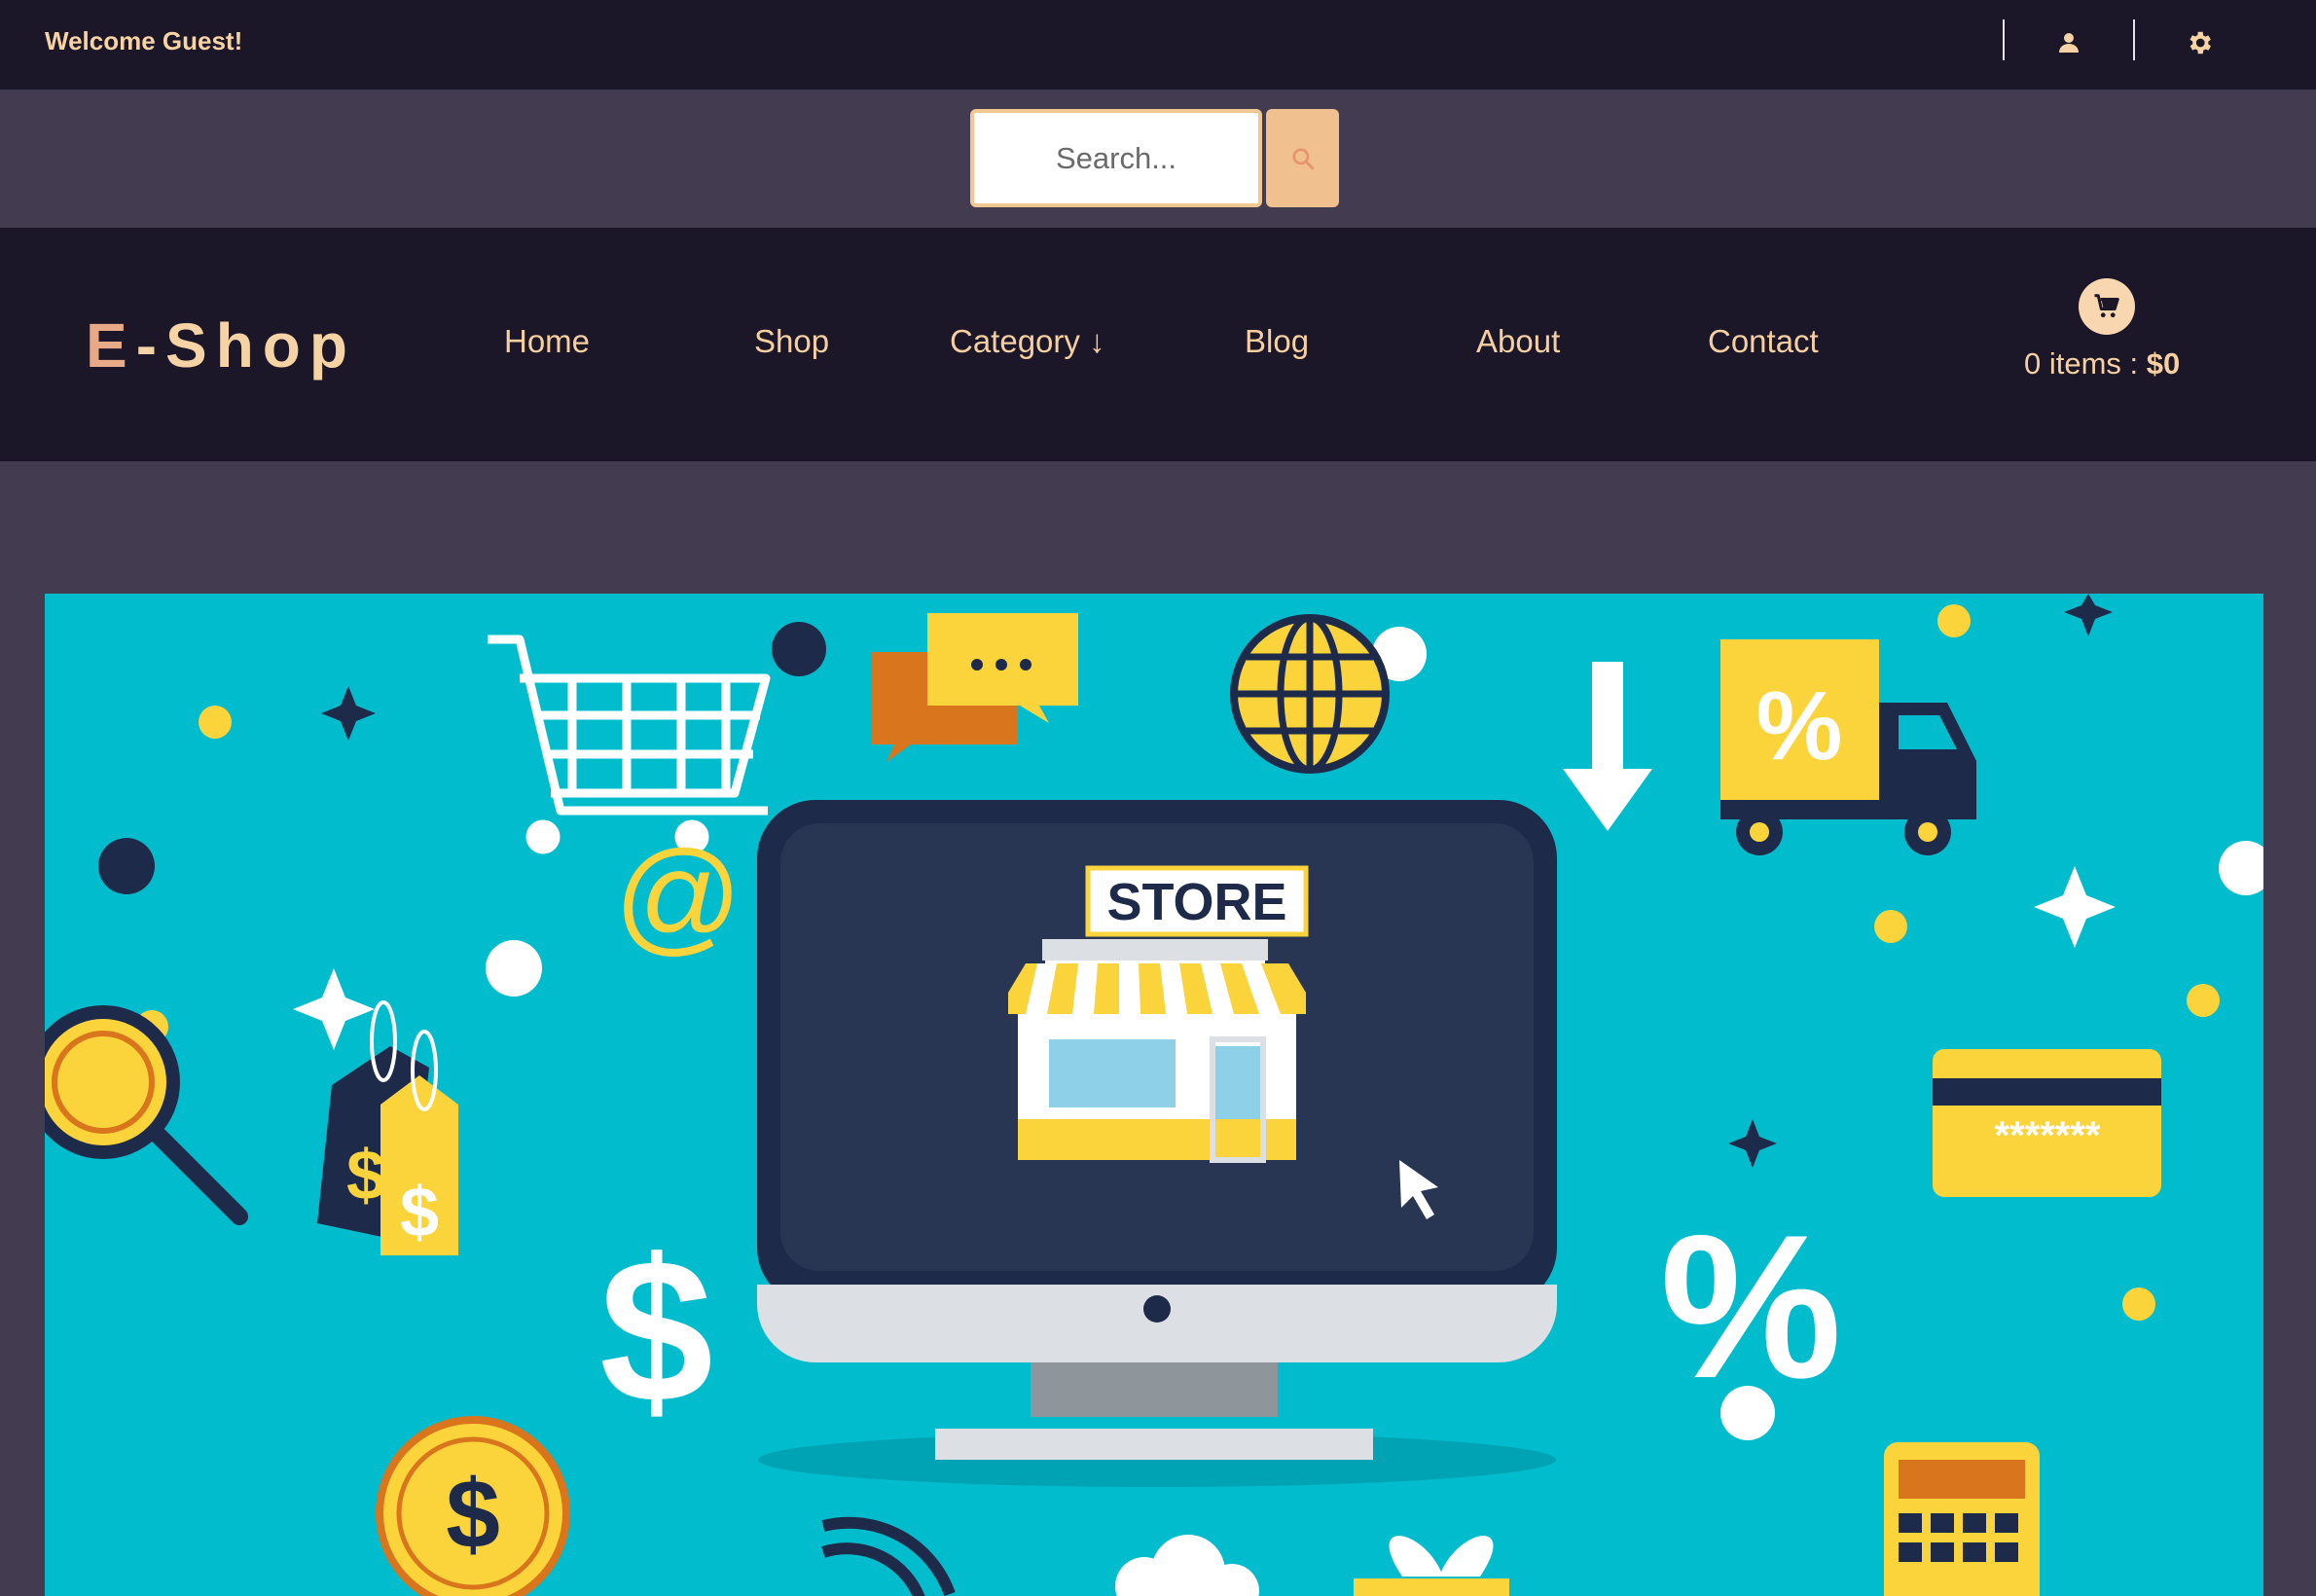 This screenshot has height=1596, width=2316. I want to click on price-tag-icon: $ $, so click(387, 1127).